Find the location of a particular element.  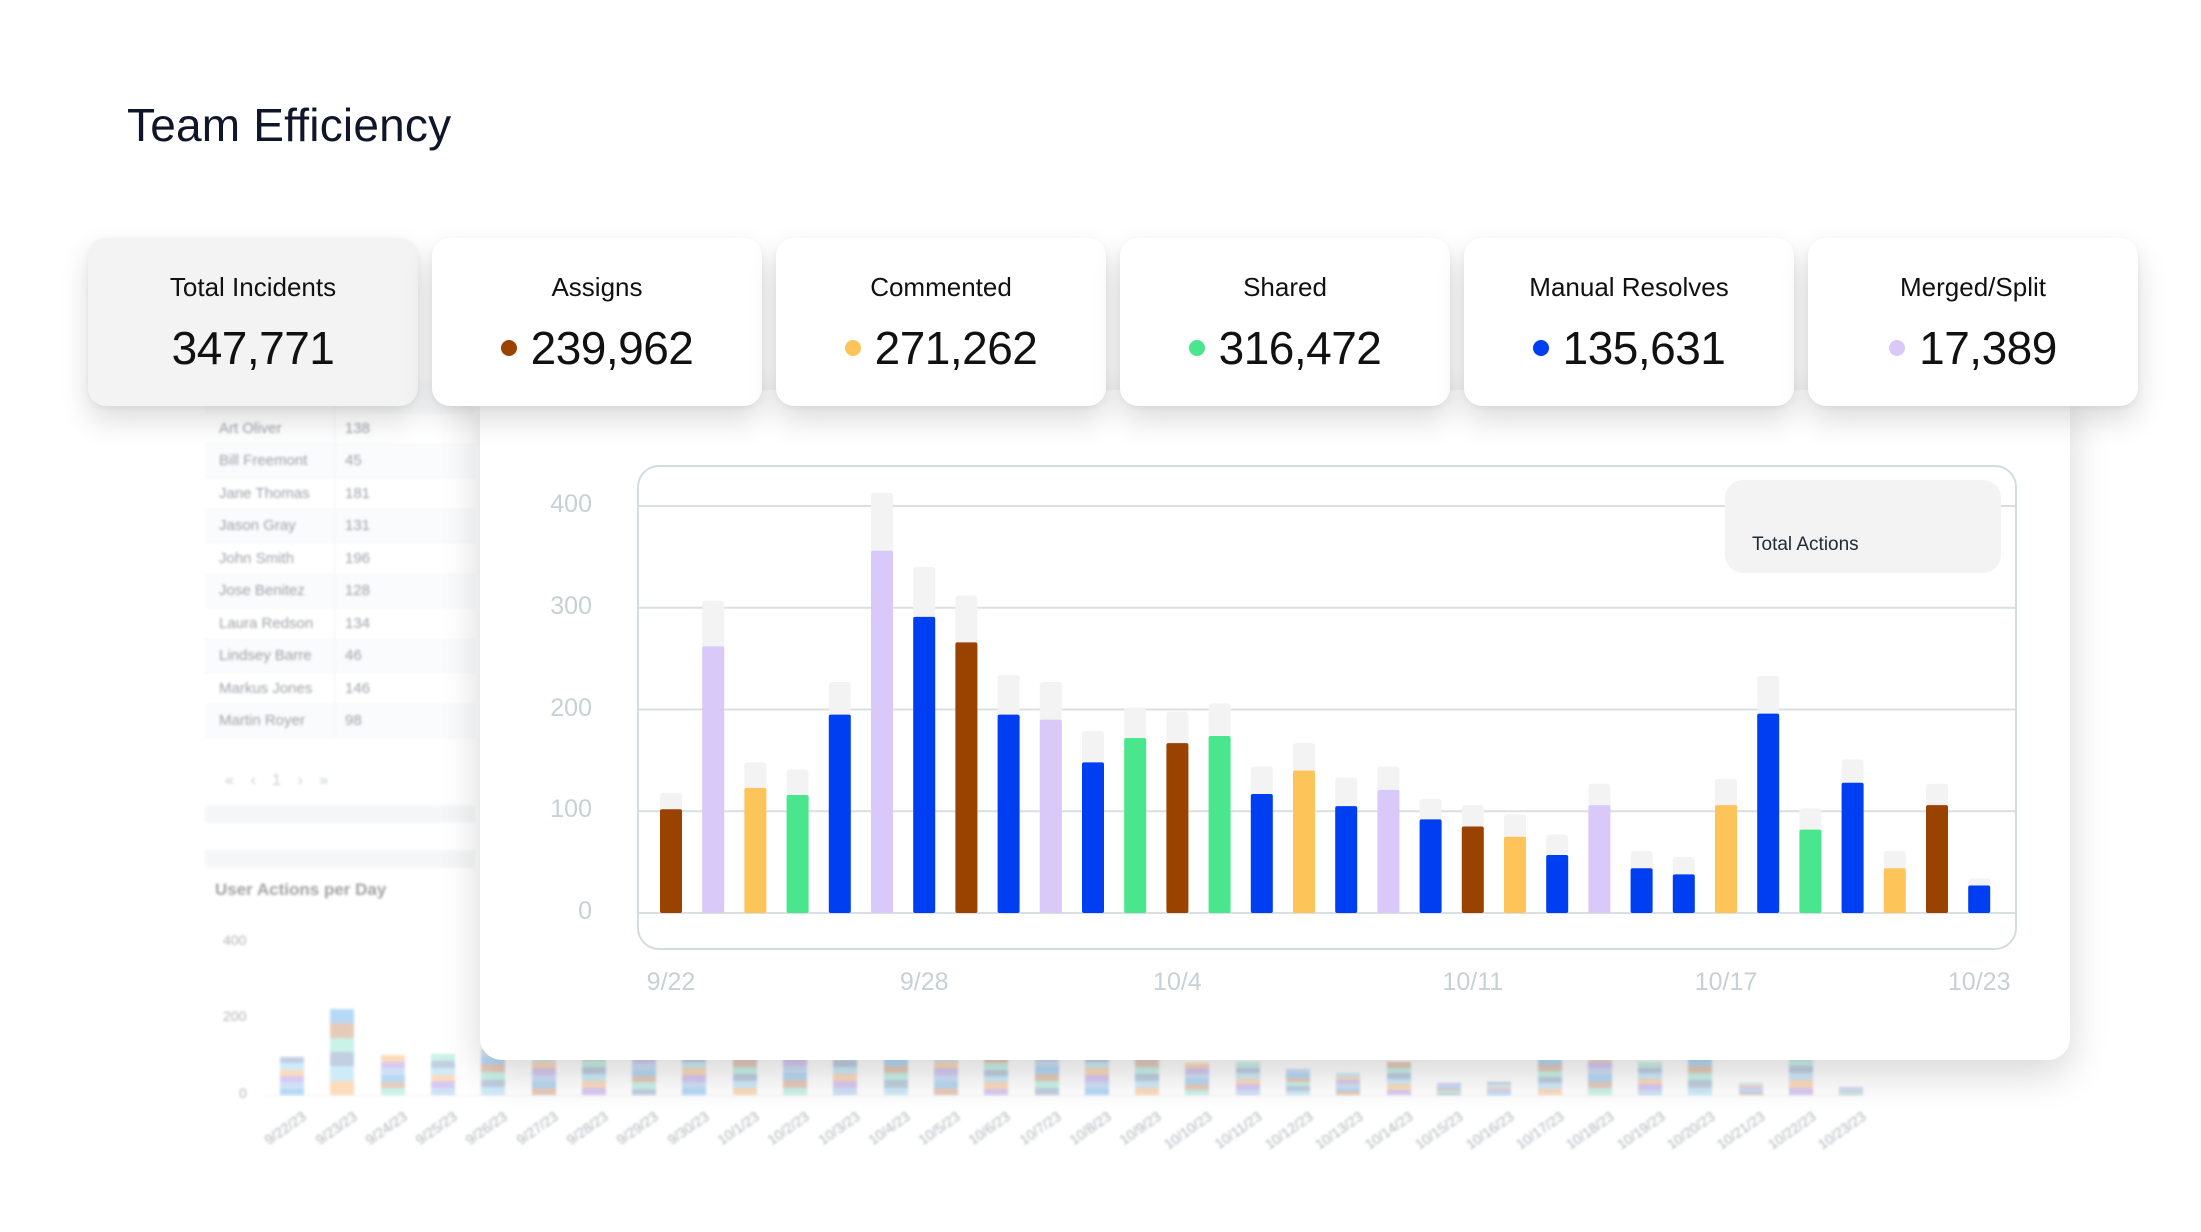

y-tick-label: 0 is located at coordinates (585, 911).